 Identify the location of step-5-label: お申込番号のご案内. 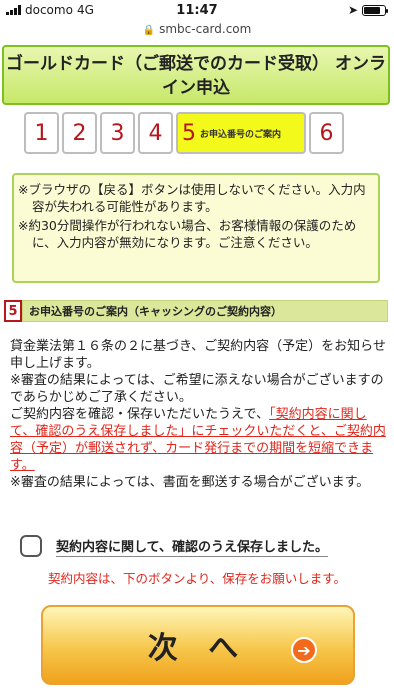
(241, 134).